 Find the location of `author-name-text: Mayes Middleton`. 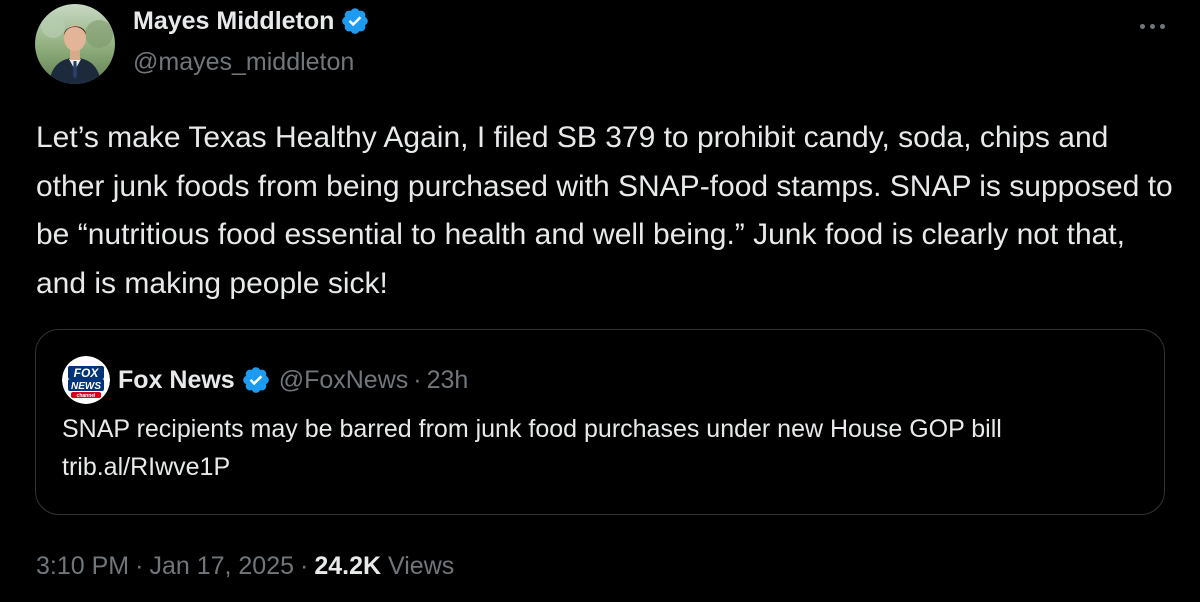

author-name-text: Mayes Middleton is located at coordinates (234, 20).